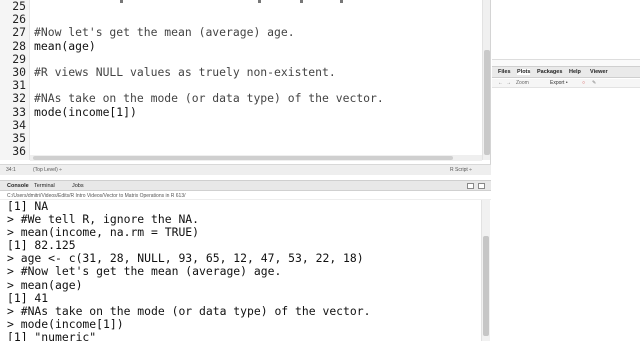 This screenshot has width=640, height=360. What do you see at coordinates (508, 83) in the screenshot?
I see `forward-arrow-icon: →` at bounding box center [508, 83].